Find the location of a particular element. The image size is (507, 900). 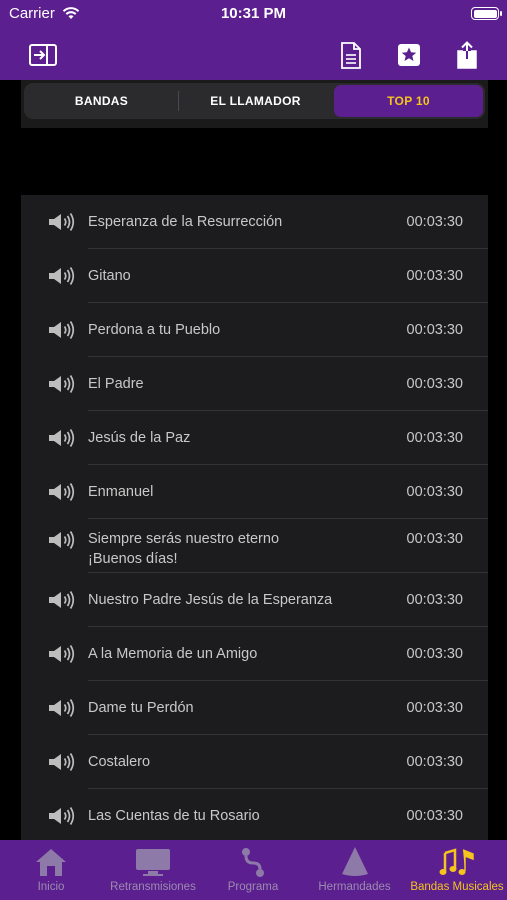

tab-hermandades: Hermandades is located at coordinates (354, 870).